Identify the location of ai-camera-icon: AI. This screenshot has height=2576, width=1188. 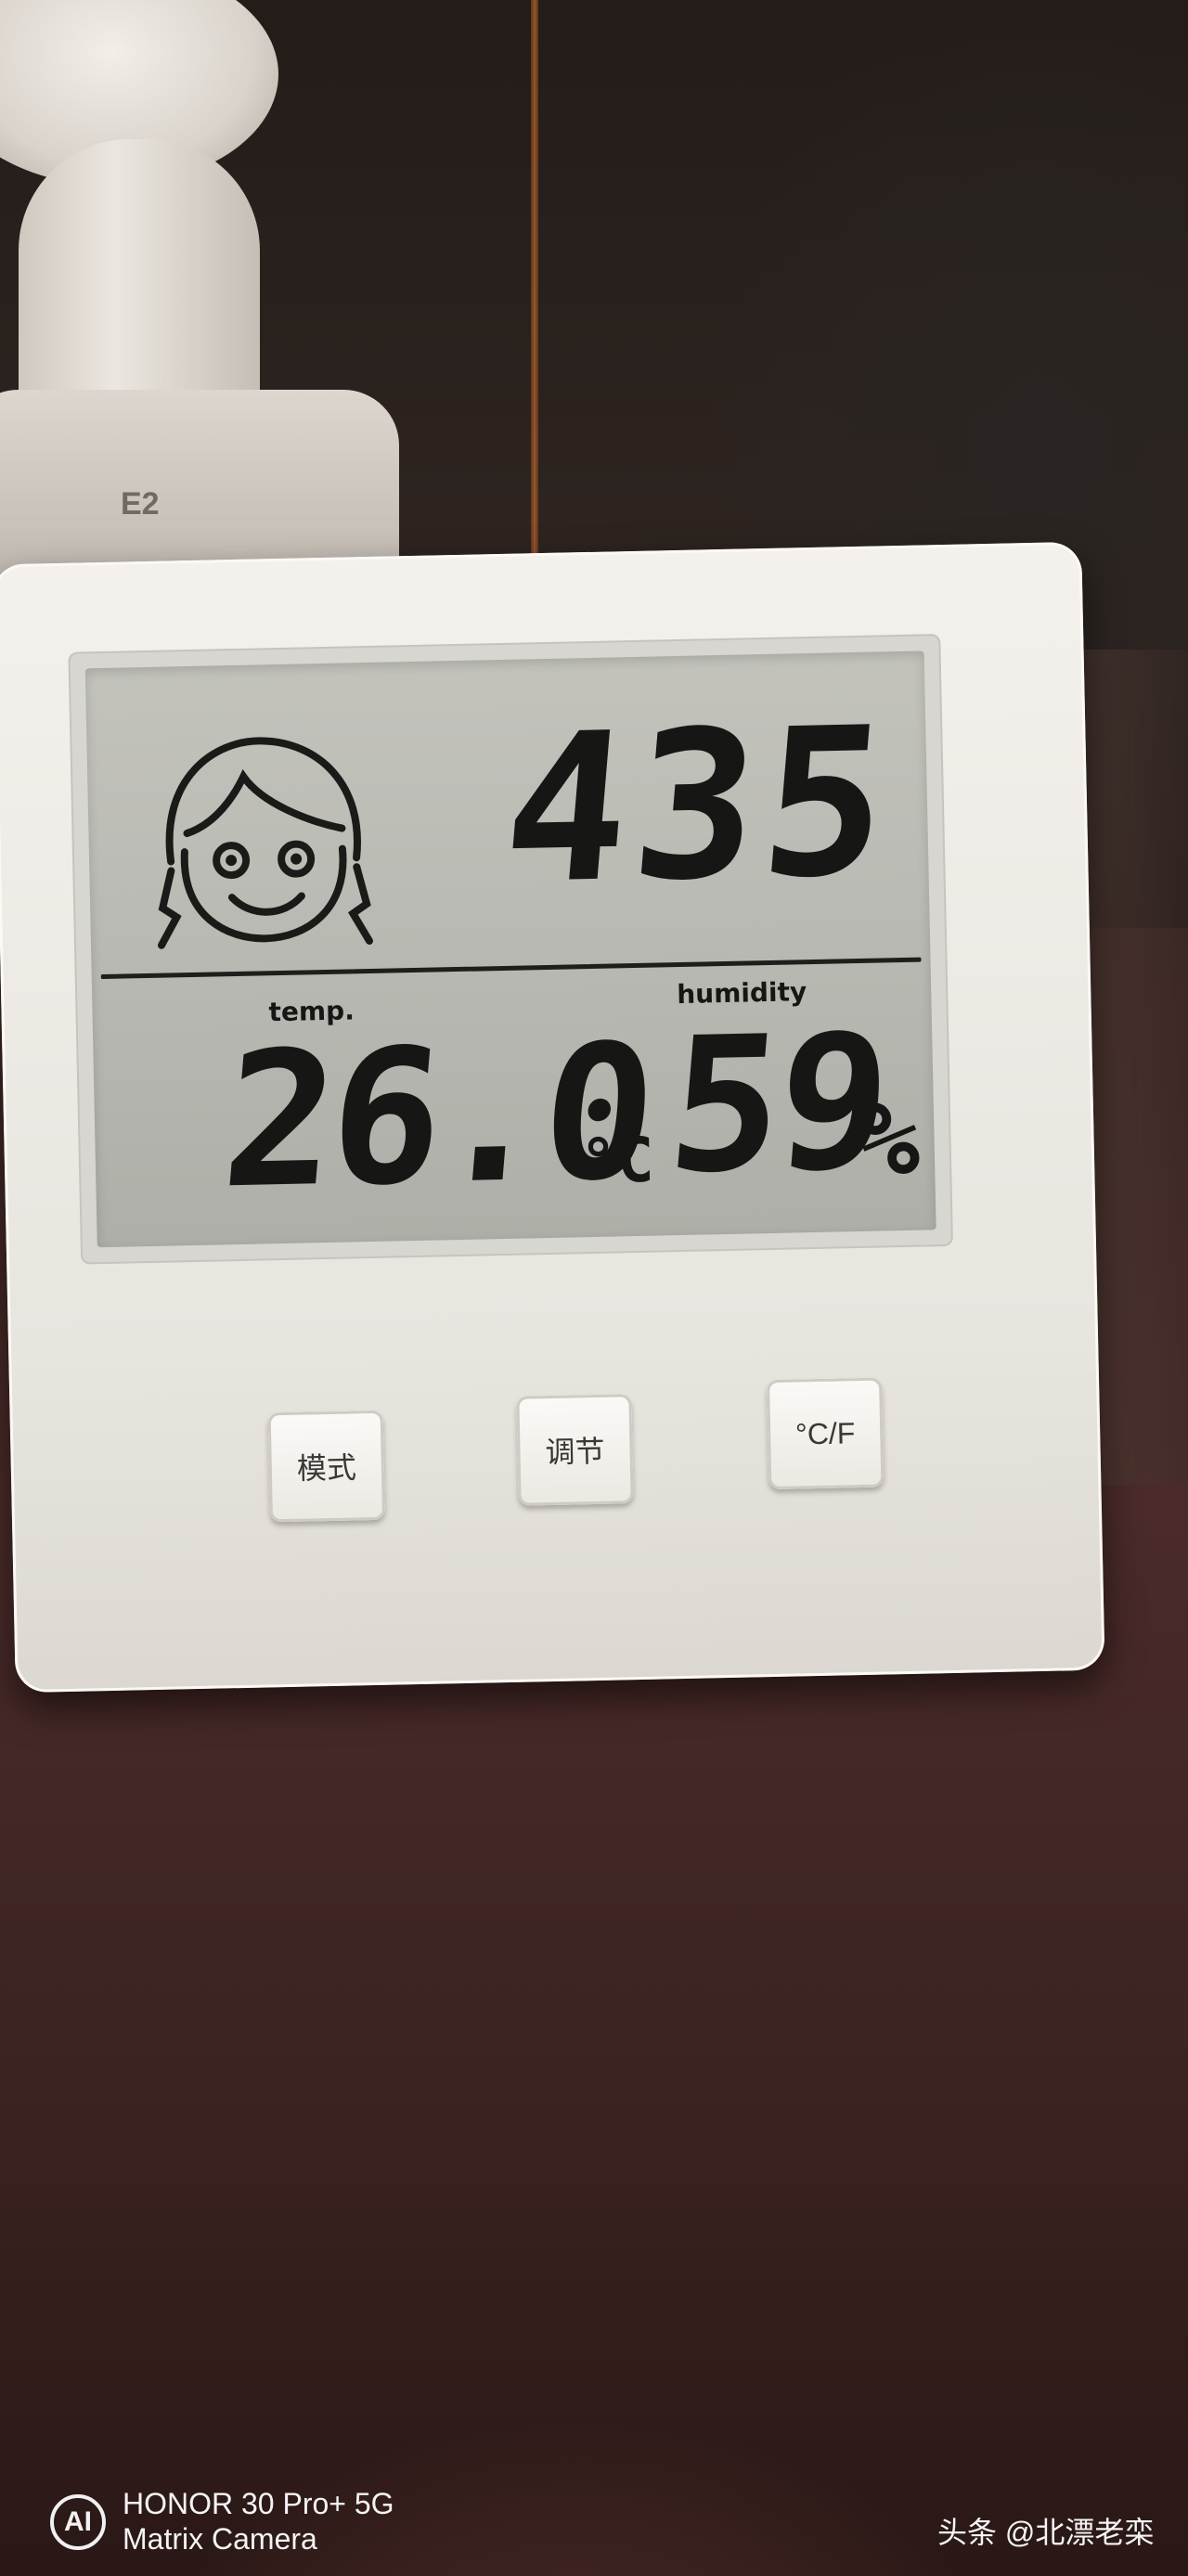
(78, 2522).